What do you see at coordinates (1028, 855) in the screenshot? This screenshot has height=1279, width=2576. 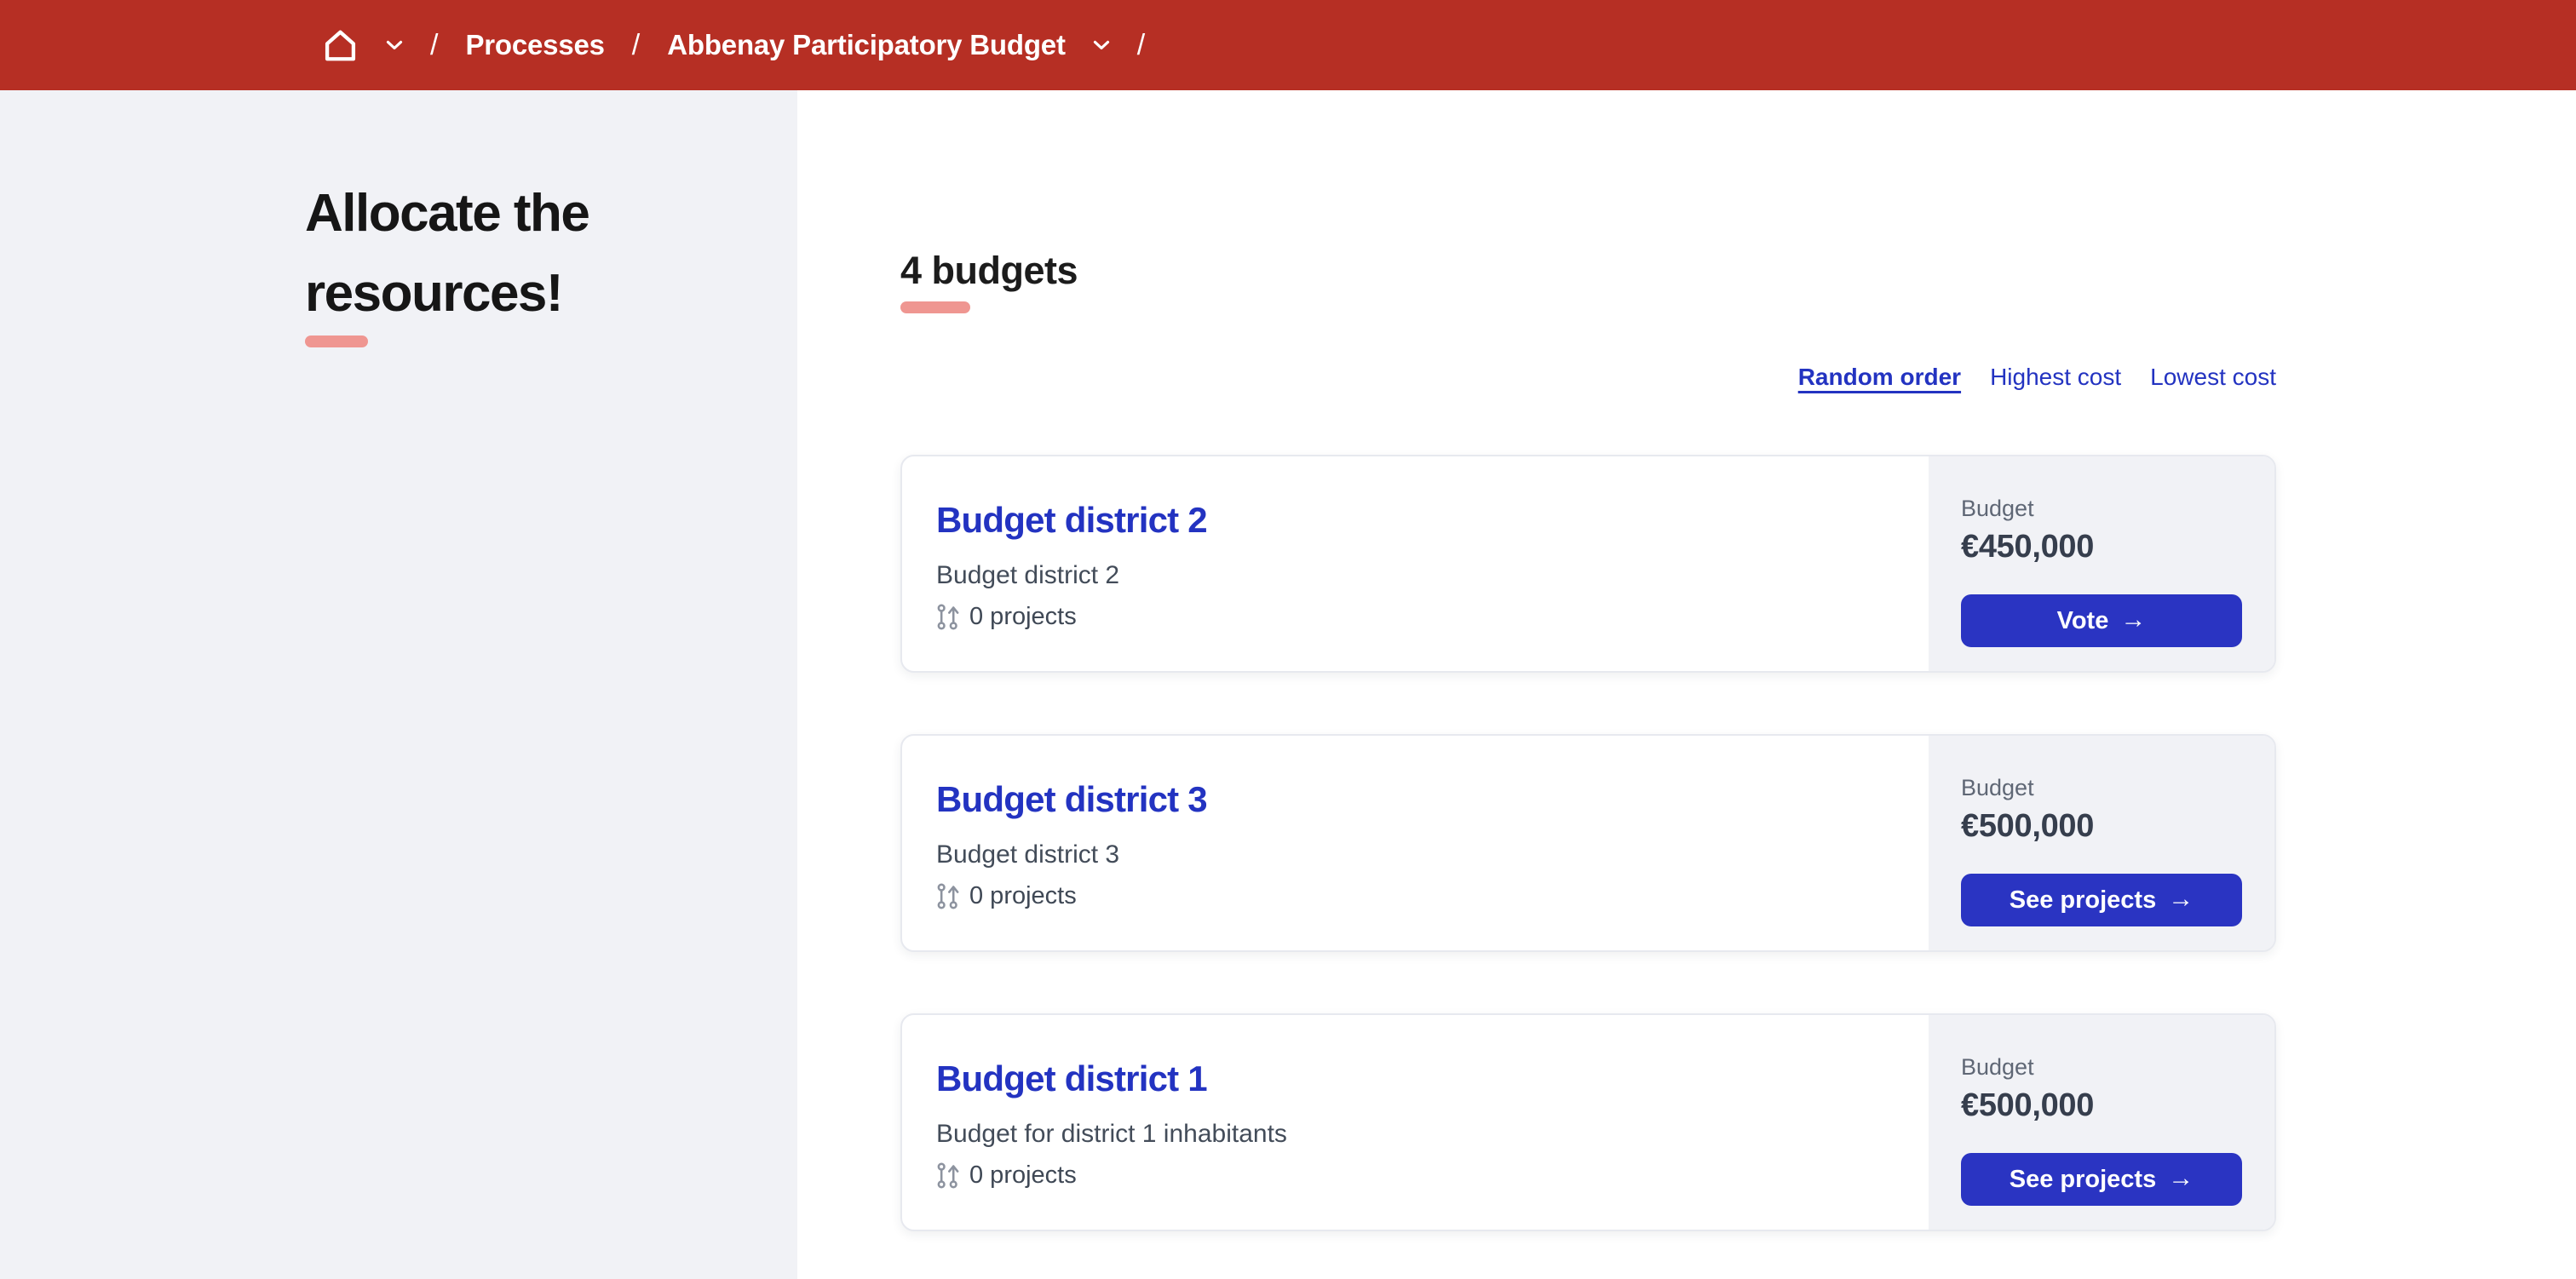 I see `budget-description: Budget district 3` at bounding box center [1028, 855].